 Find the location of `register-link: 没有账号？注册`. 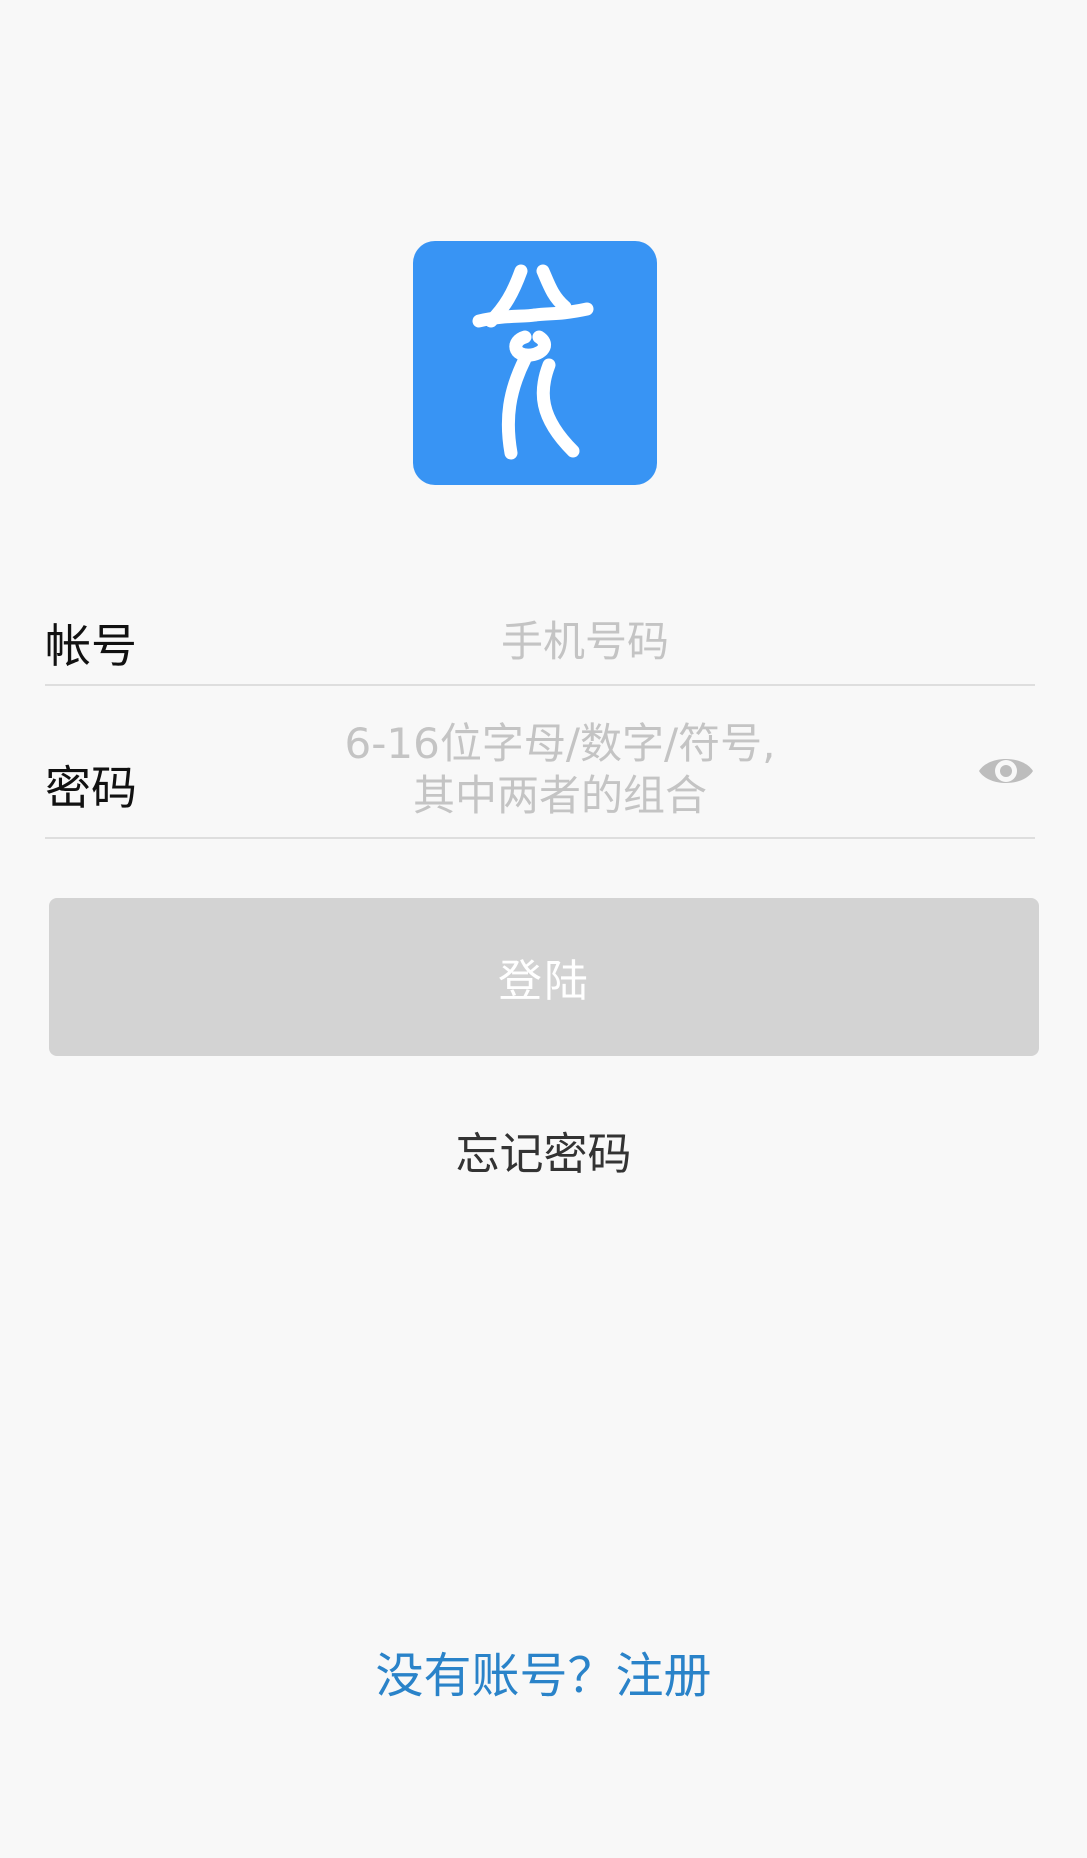

register-link: 没有账号？注册 is located at coordinates (543, 1671).